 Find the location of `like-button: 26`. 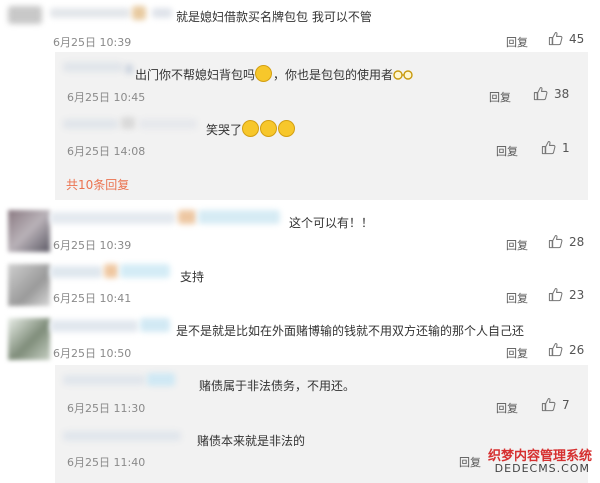

like-button: 26 is located at coordinates (566, 349).